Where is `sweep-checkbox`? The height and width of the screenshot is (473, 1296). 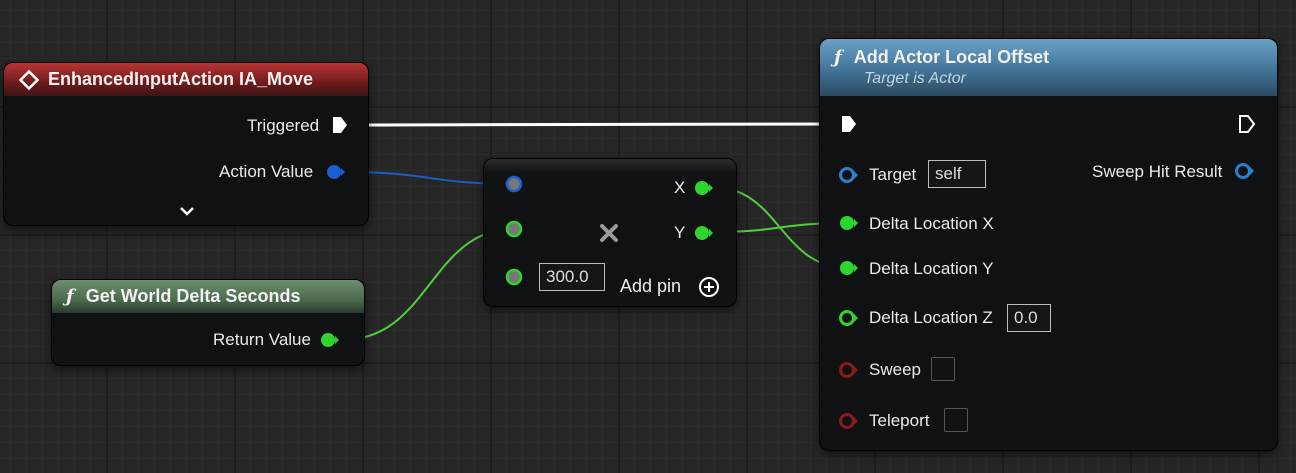 sweep-checkbox is located at coordinates (943, 369).